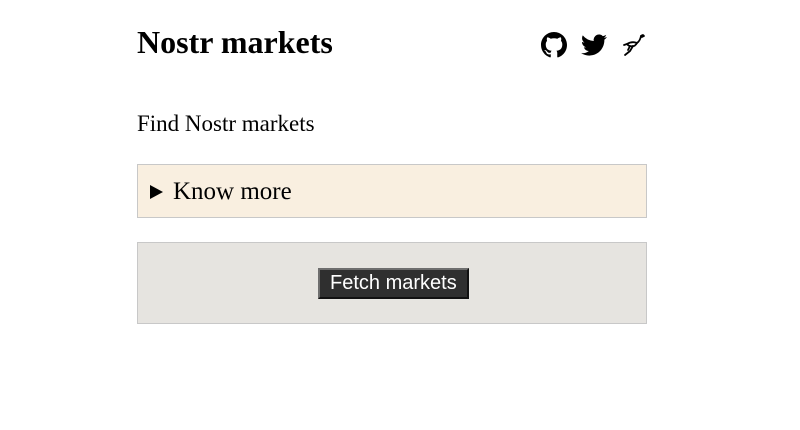  I want to click on disclosure-triangle-icon, so click(156, 192).